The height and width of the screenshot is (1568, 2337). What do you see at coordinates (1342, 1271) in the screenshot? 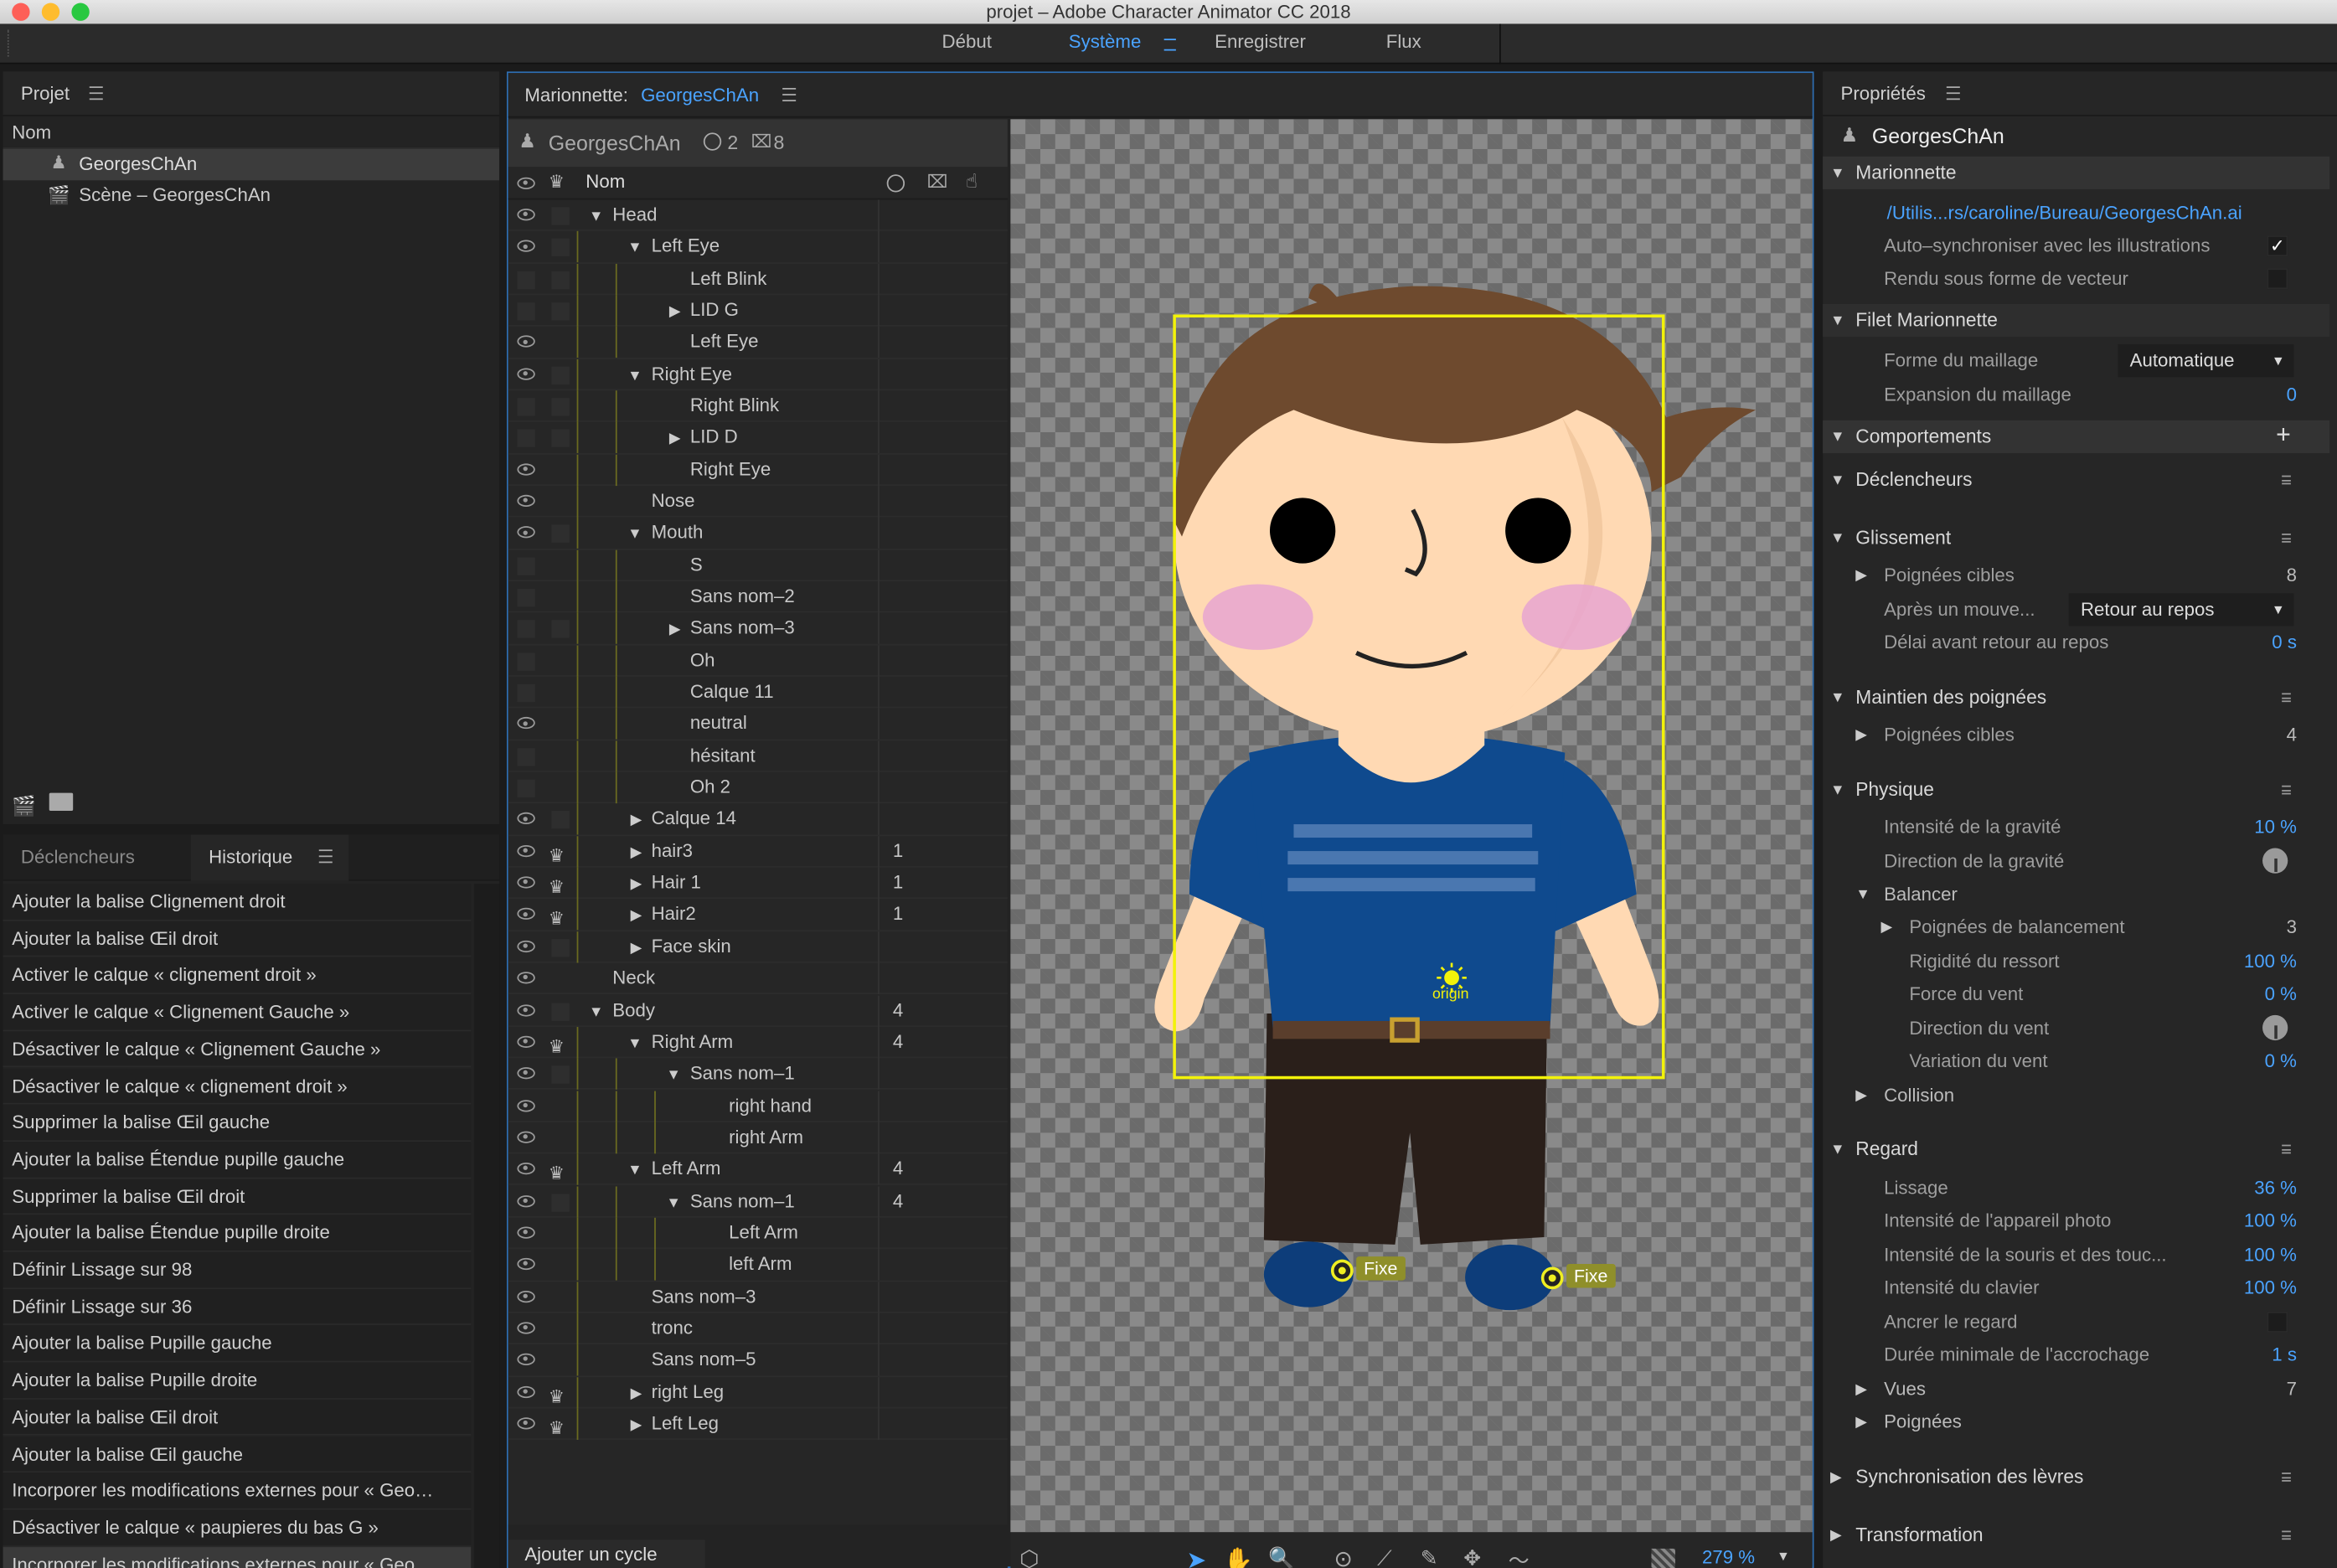
I see `fixed-pin-left` at bounding box center [1342, 1271].